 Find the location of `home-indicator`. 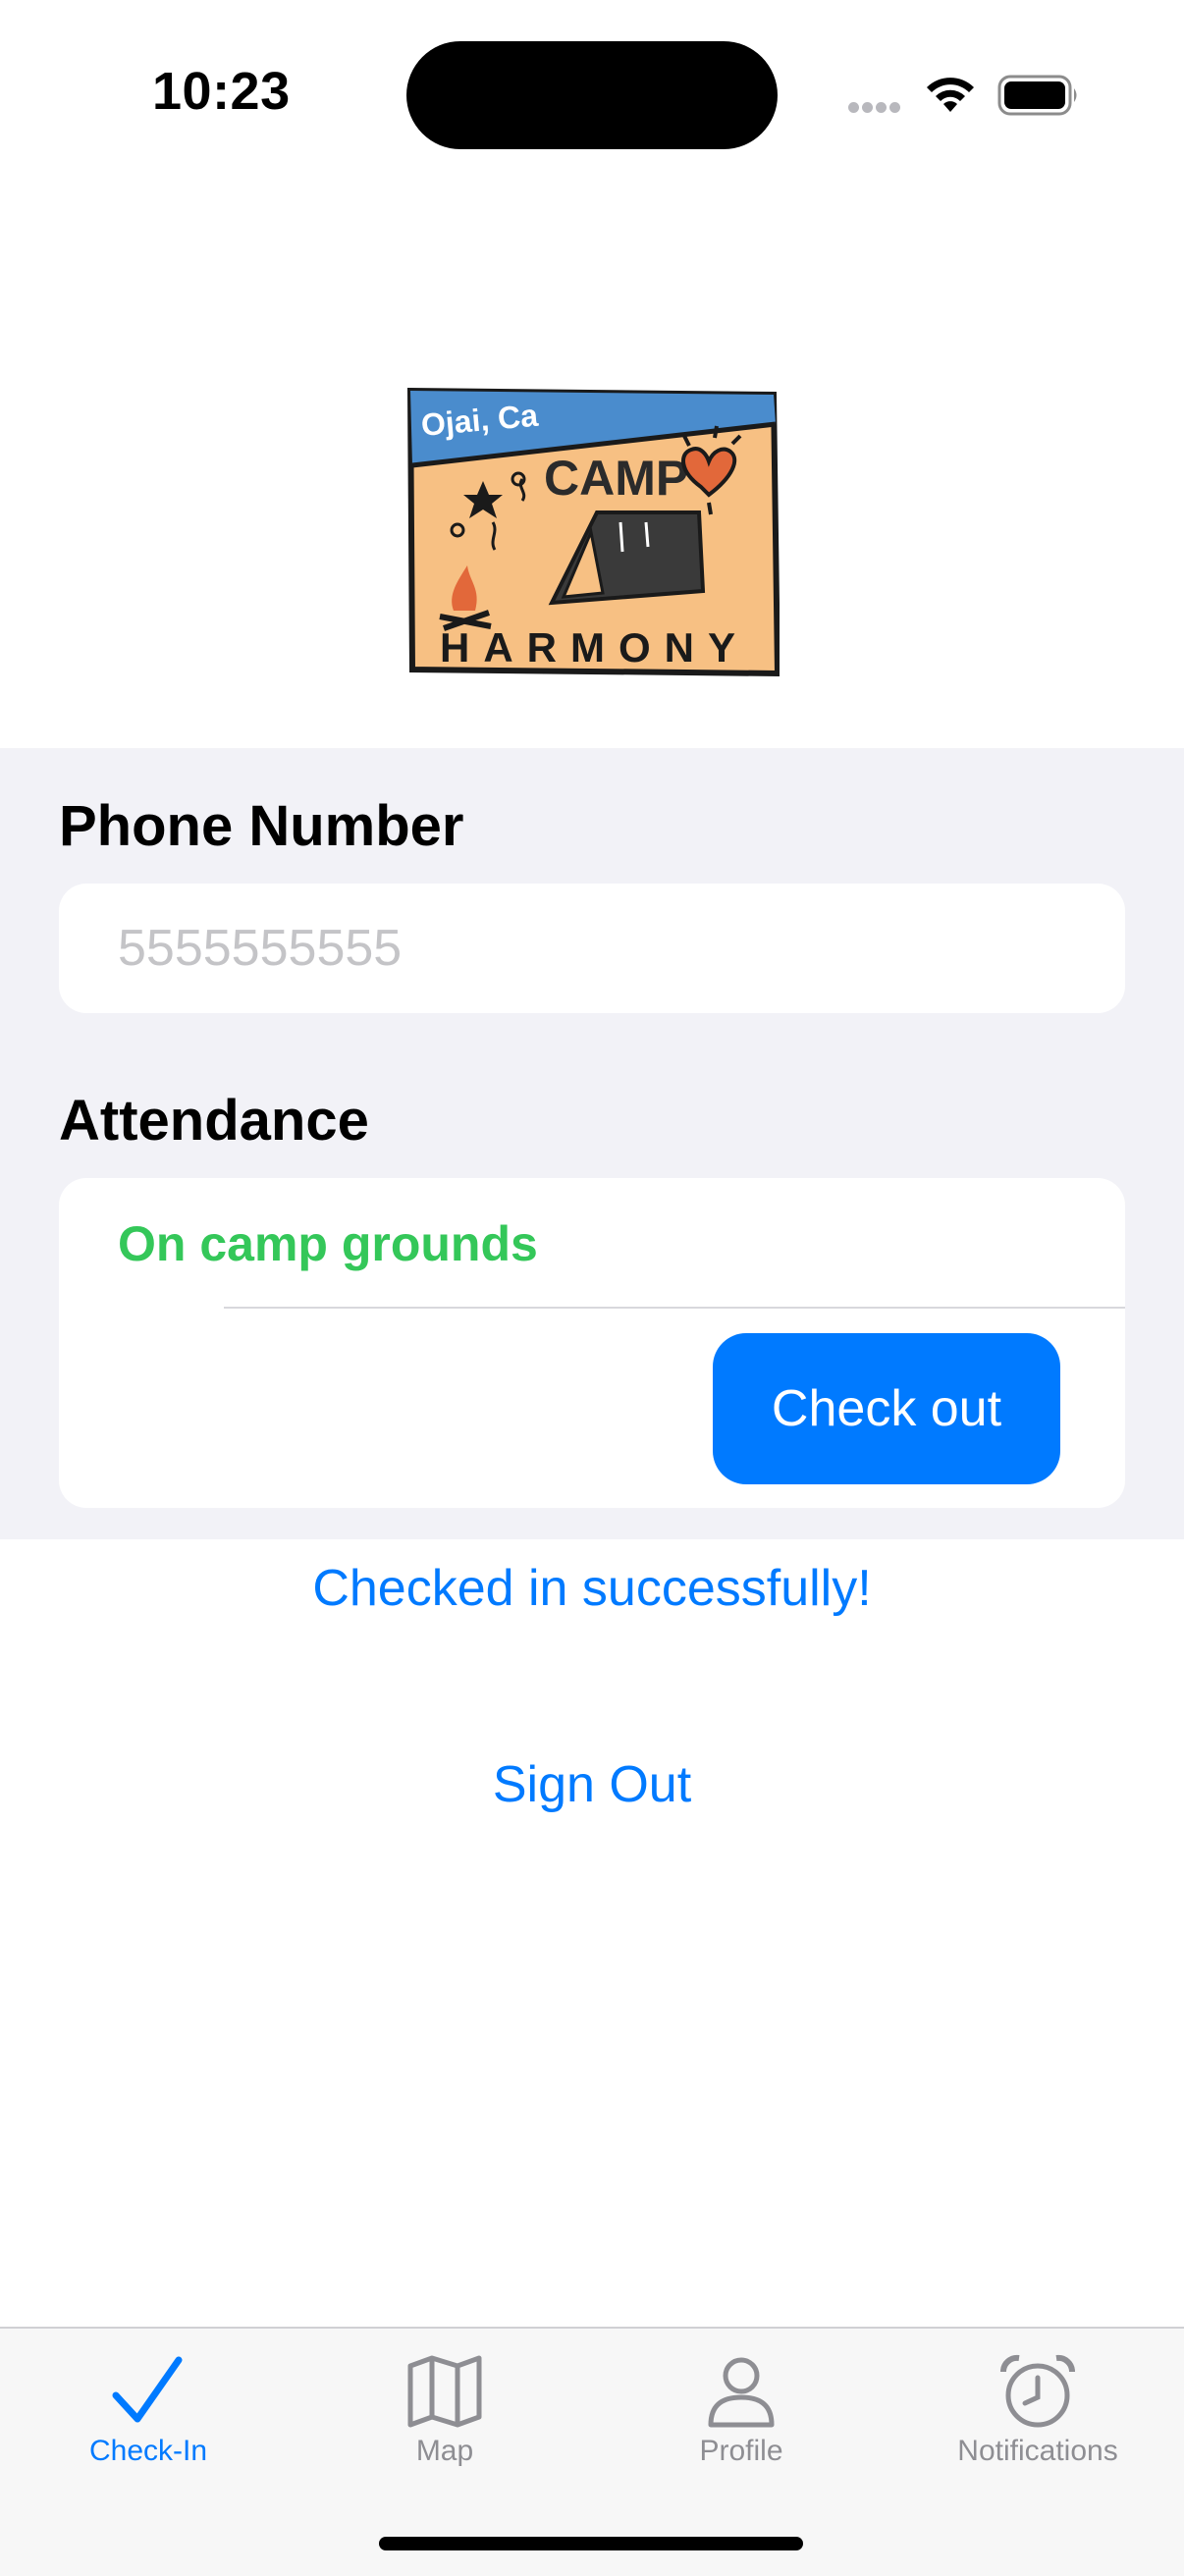

home-indicator is located at coordinates (591, 2543).